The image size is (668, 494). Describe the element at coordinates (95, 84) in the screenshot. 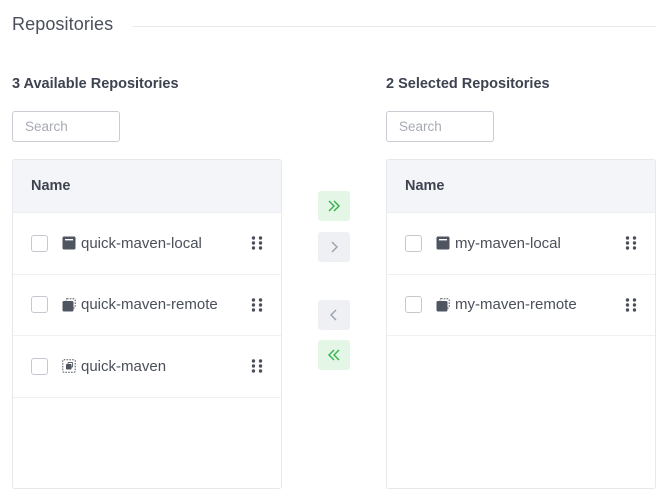

I see `available-title: 3 Available Repositories` at that location.